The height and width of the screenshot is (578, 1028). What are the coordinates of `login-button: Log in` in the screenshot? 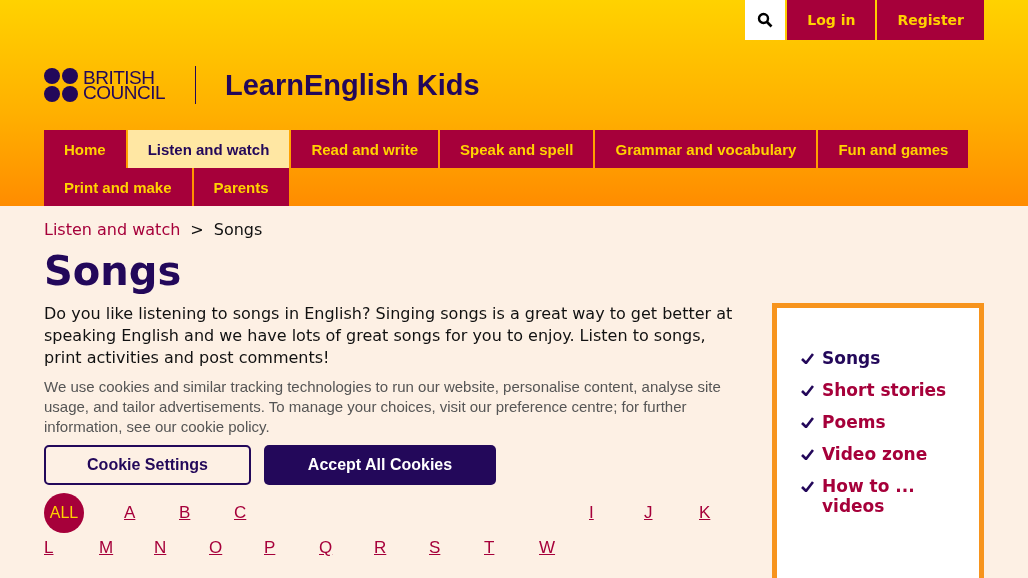 It's located at (831, 20).